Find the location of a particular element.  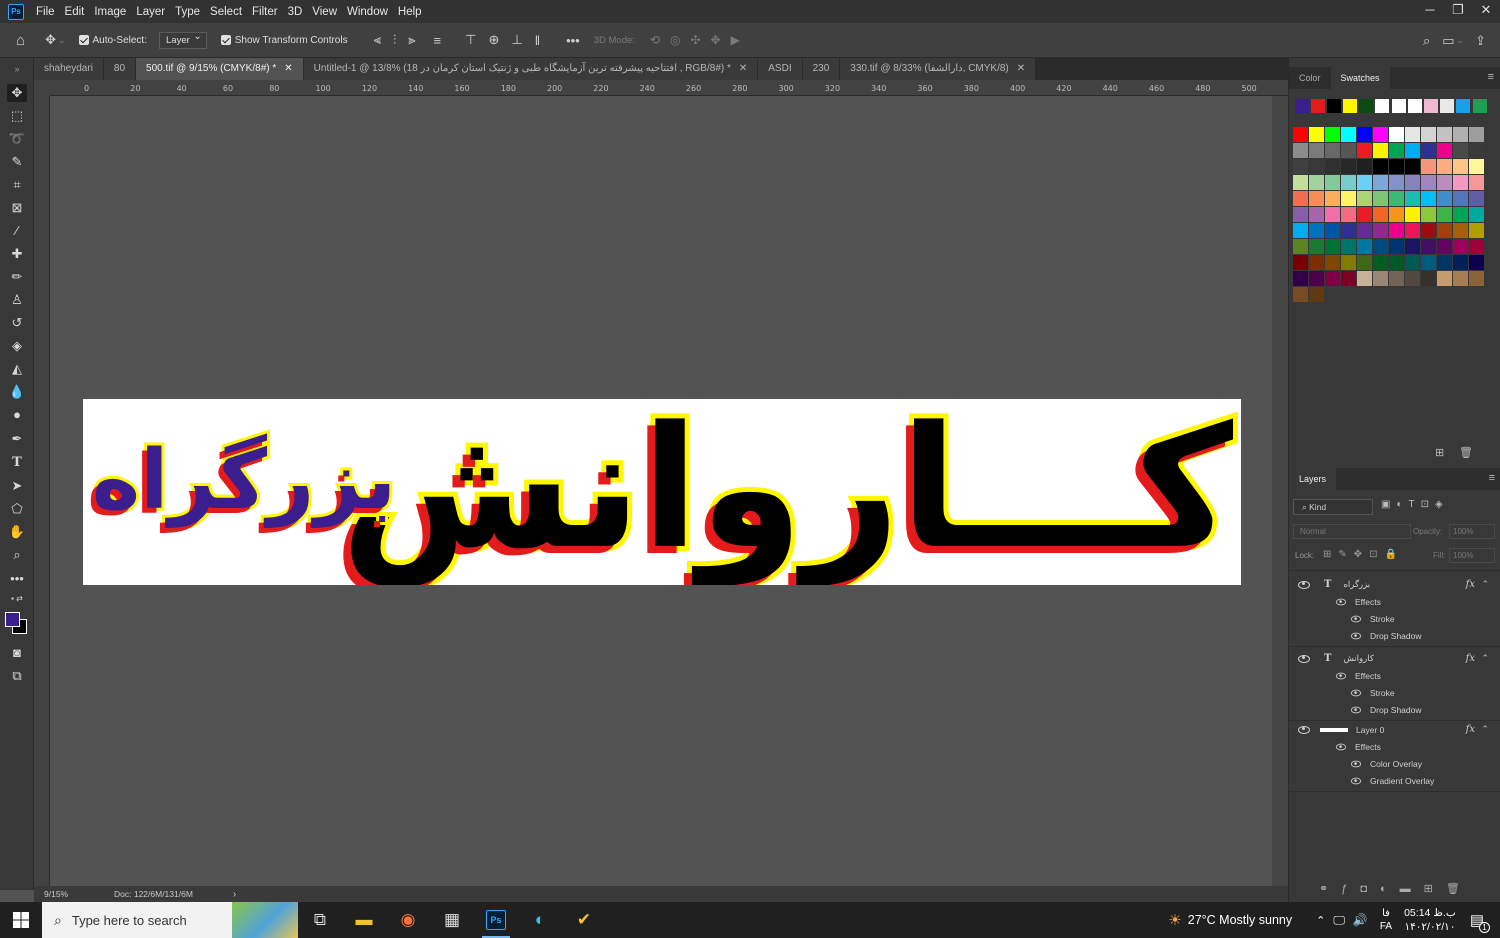

tab-asdi: ASDI is located at coordinates (780, 69).